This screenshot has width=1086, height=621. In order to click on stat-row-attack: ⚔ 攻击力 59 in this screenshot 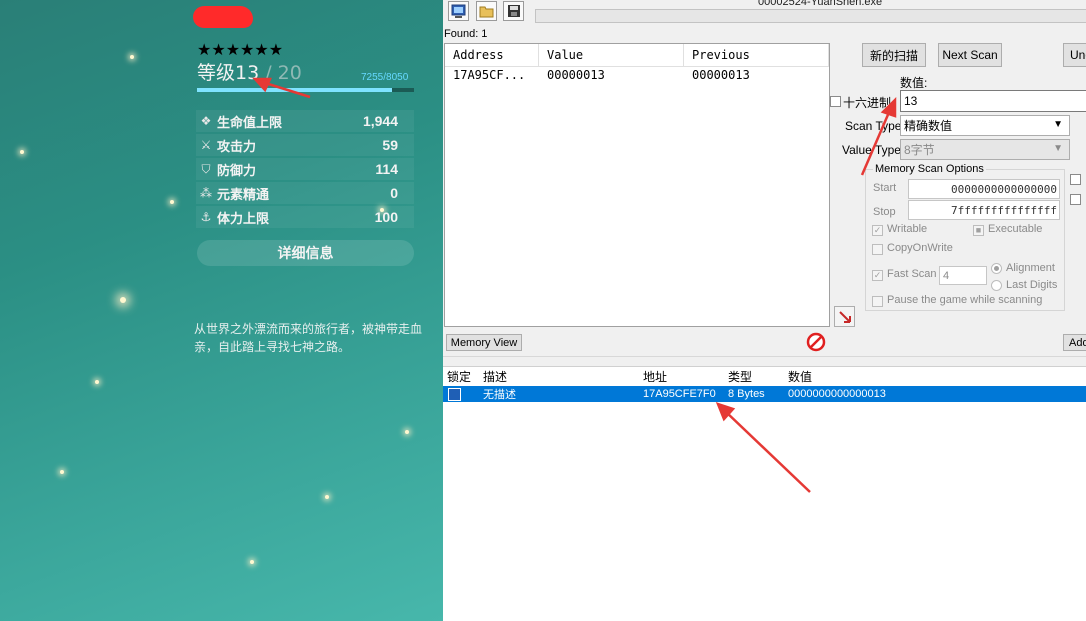, I will do `click(305, 145)`.